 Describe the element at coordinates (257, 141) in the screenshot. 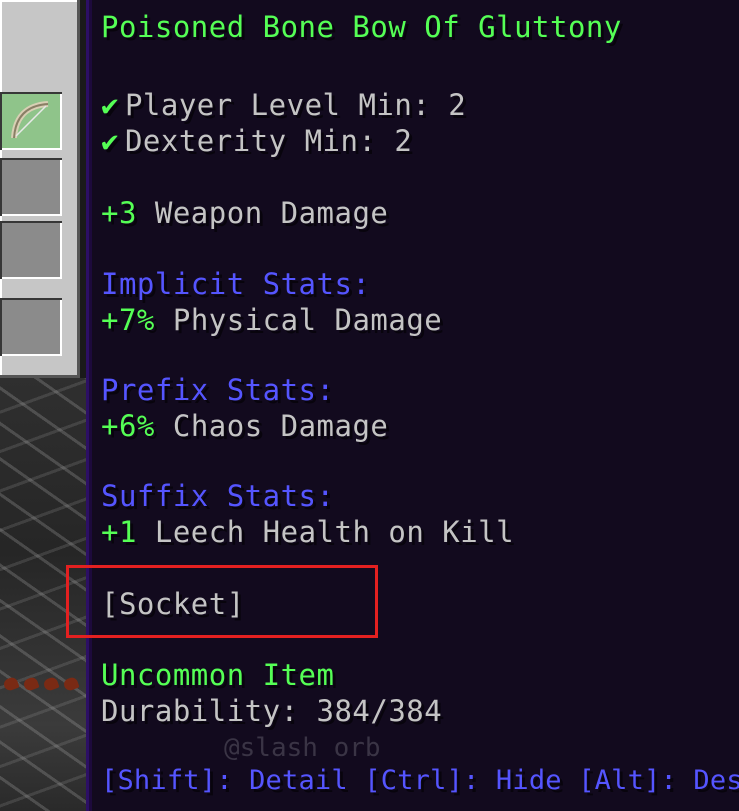

I see `requirement-line: ✔ Dexterity Min: 2` at that location.